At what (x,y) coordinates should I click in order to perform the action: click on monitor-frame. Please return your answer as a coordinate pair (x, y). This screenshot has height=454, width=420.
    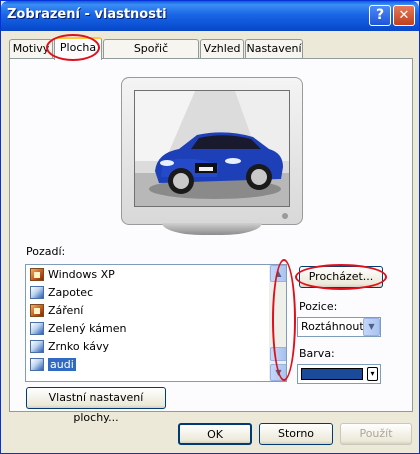
    Looking at the image, I should click on (212, 151).